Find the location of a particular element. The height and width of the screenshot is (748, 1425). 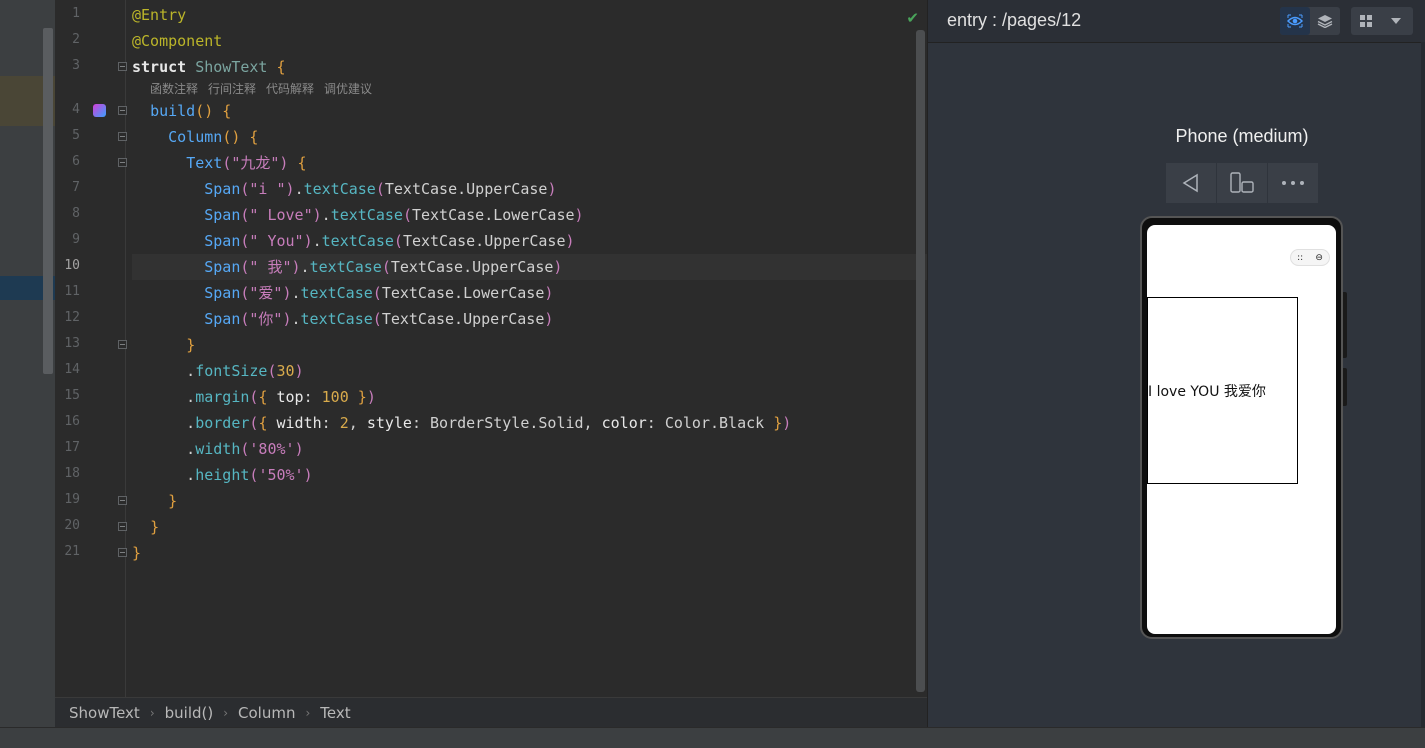

code-line: build() { is located at coordinates (529, 111).